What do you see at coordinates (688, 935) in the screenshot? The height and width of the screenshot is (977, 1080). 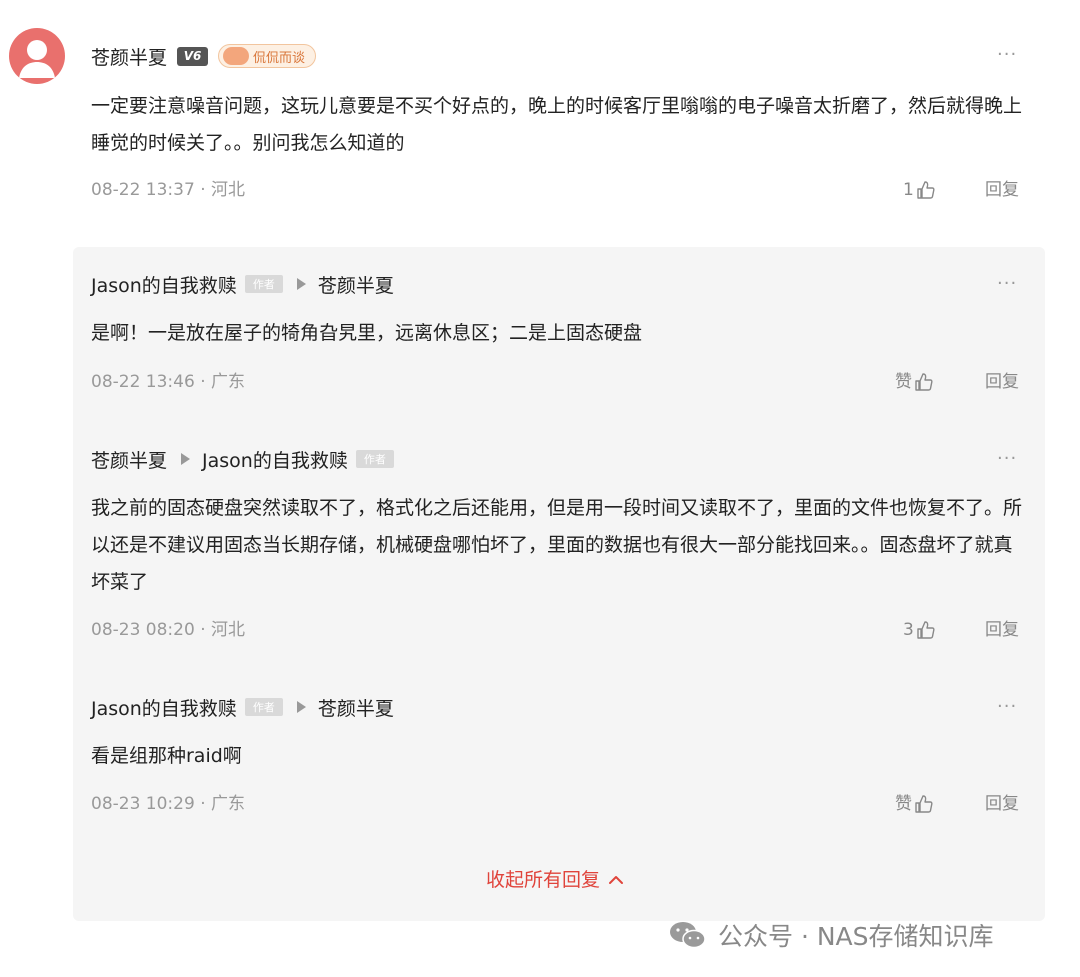 I see `wechat-icon` at bounding box center [688, 935].